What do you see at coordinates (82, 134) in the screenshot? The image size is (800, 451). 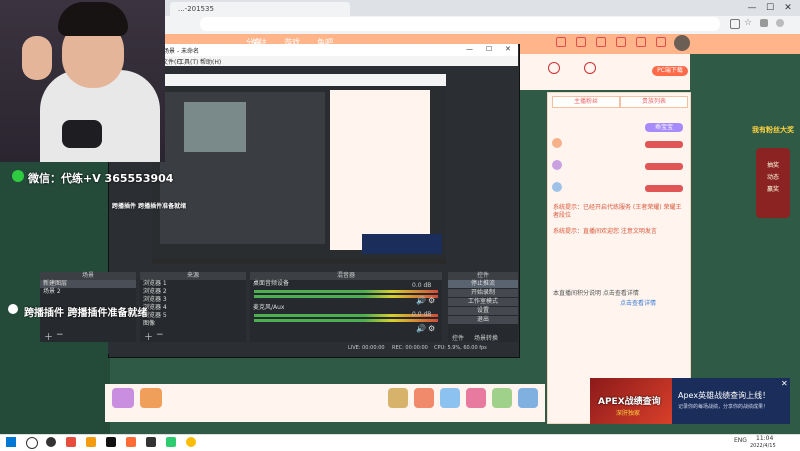 I see `controller` at bounding box center [82, 134].